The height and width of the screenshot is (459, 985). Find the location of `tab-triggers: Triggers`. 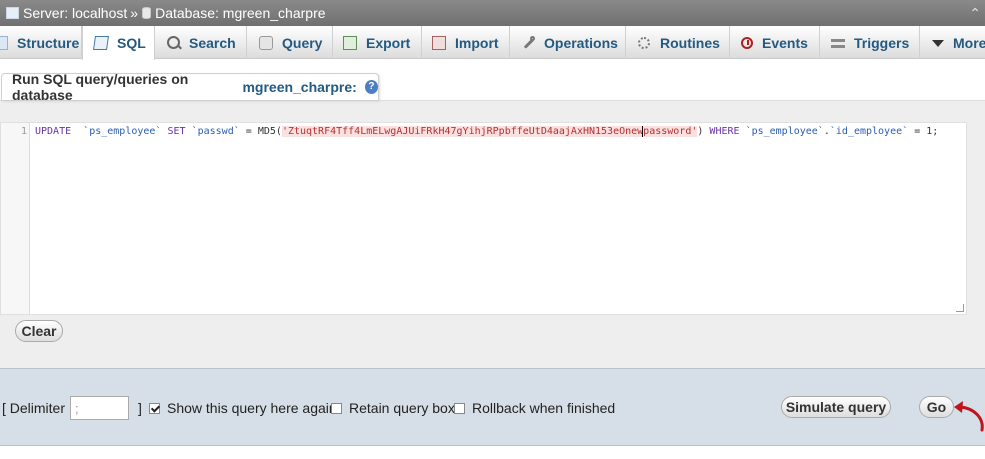

tab-triggers: Triggers is located at coordinates (870, 42).